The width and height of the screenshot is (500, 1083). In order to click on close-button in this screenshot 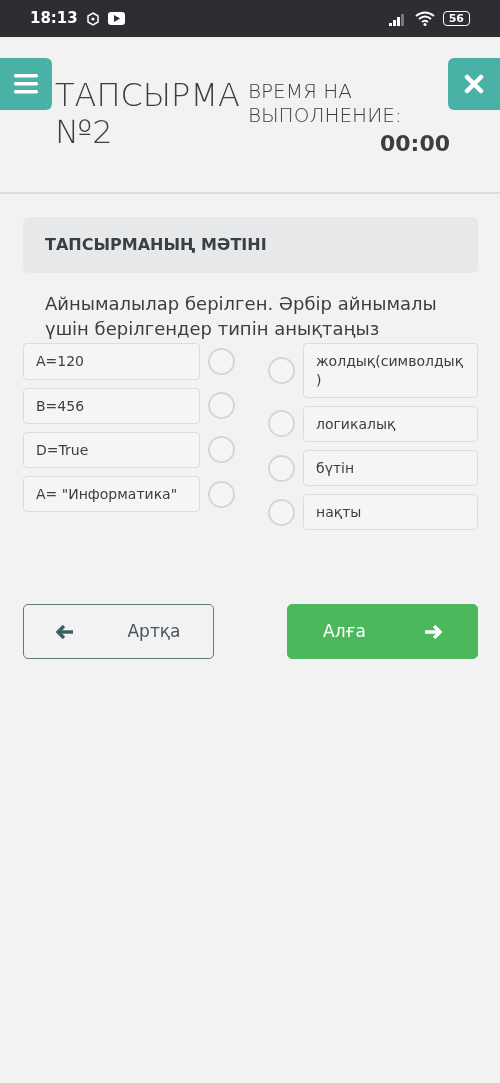, I will do `click(474, 84)`.